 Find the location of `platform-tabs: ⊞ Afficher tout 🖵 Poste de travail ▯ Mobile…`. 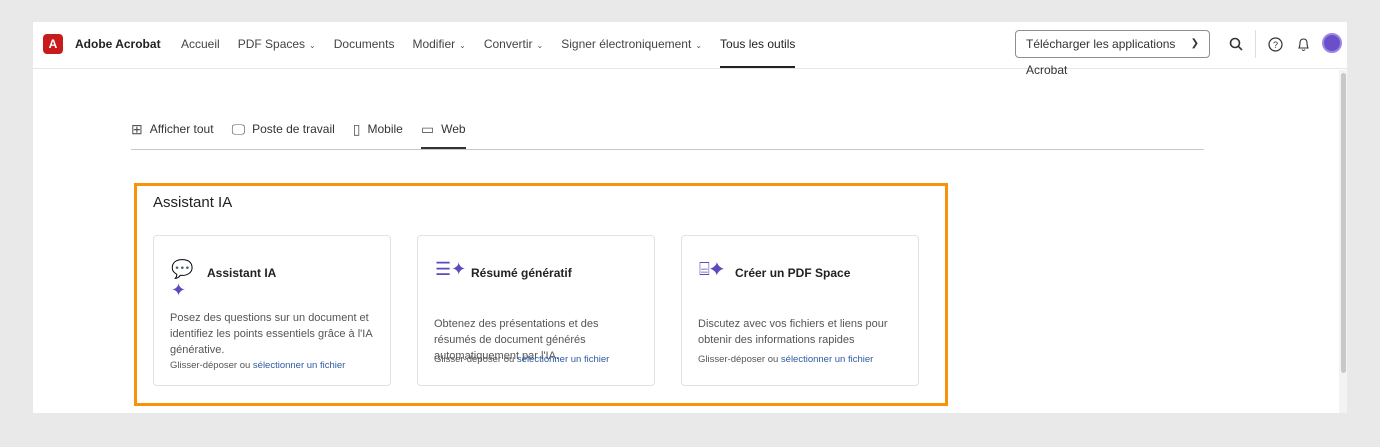

platform-tabs: ⊞ Afficher tout 🖵 Poste de travail ▯ Mobile… is located at coordinates (667, 131).